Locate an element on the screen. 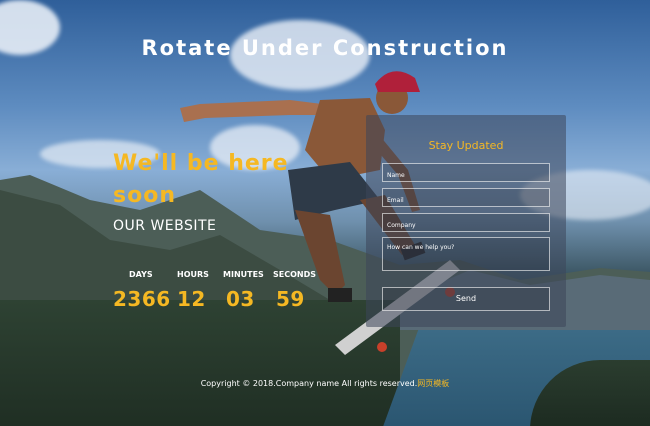  hero-subtitle: OUR WEBSITE is located at coordinates (165, 226).